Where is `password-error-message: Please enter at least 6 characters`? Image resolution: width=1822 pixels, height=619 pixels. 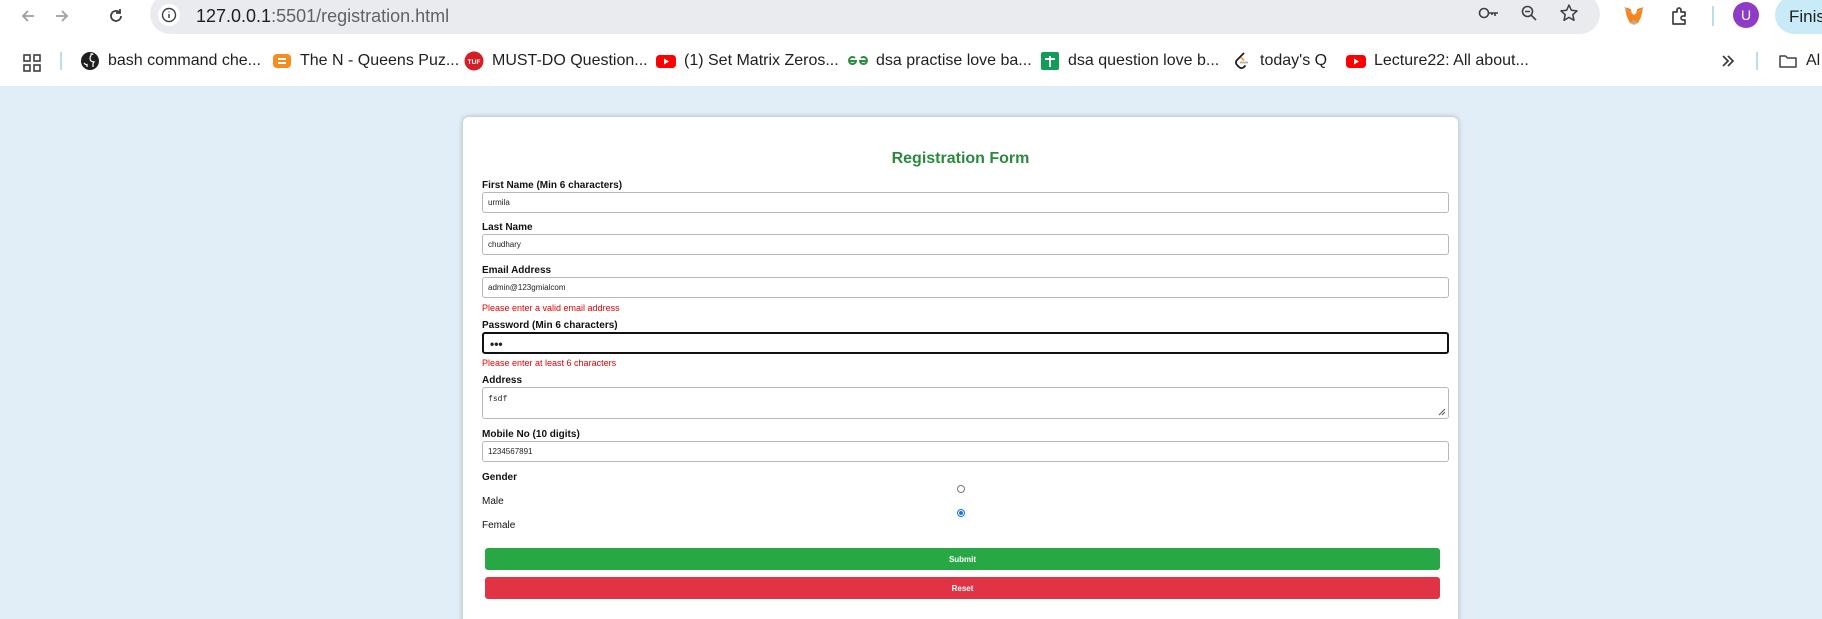
password-error-message: Please enter at least 6 characters is located at coordinates (549, 363).